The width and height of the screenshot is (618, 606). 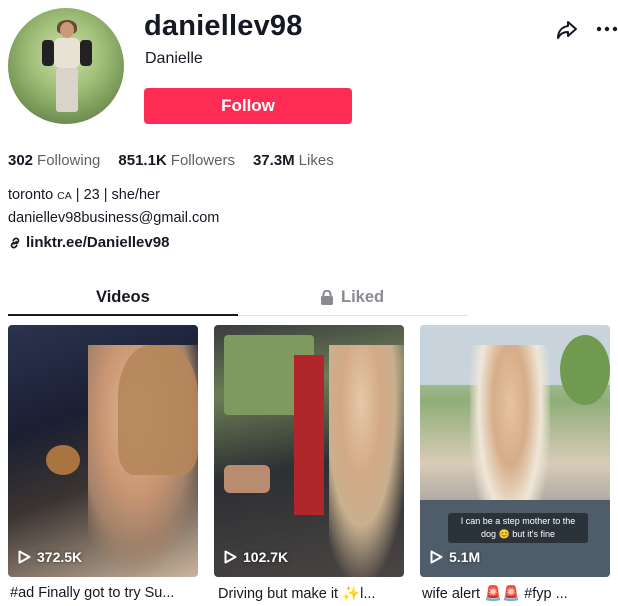 I want to click on video-views: 5.1M, so click(x=455, y=557).